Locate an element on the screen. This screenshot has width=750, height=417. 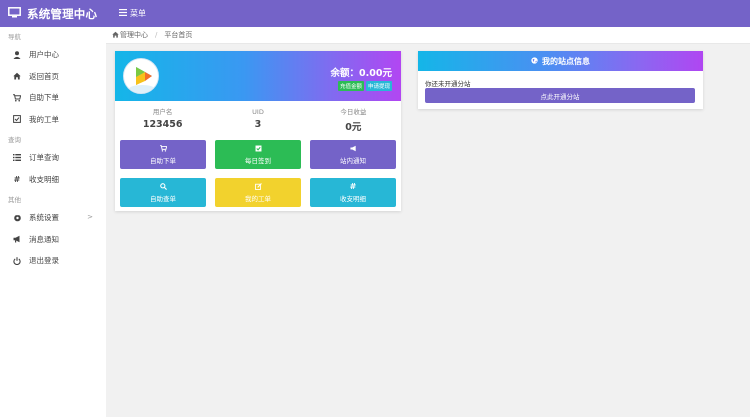
power-icon is located at coordinates (17, 260).